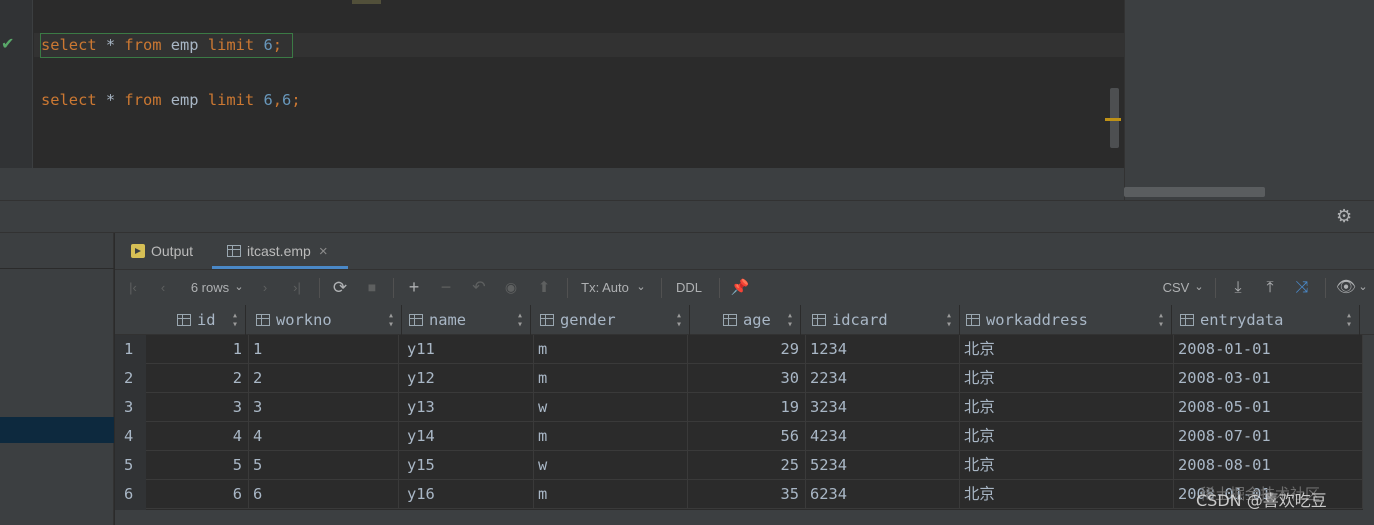 This screenshot has height=525, width=1374. What do you see at coordinates (163, 287) in the screenshot?
I see `previous-page-icon: ‹` at bounding box center [163, 287].